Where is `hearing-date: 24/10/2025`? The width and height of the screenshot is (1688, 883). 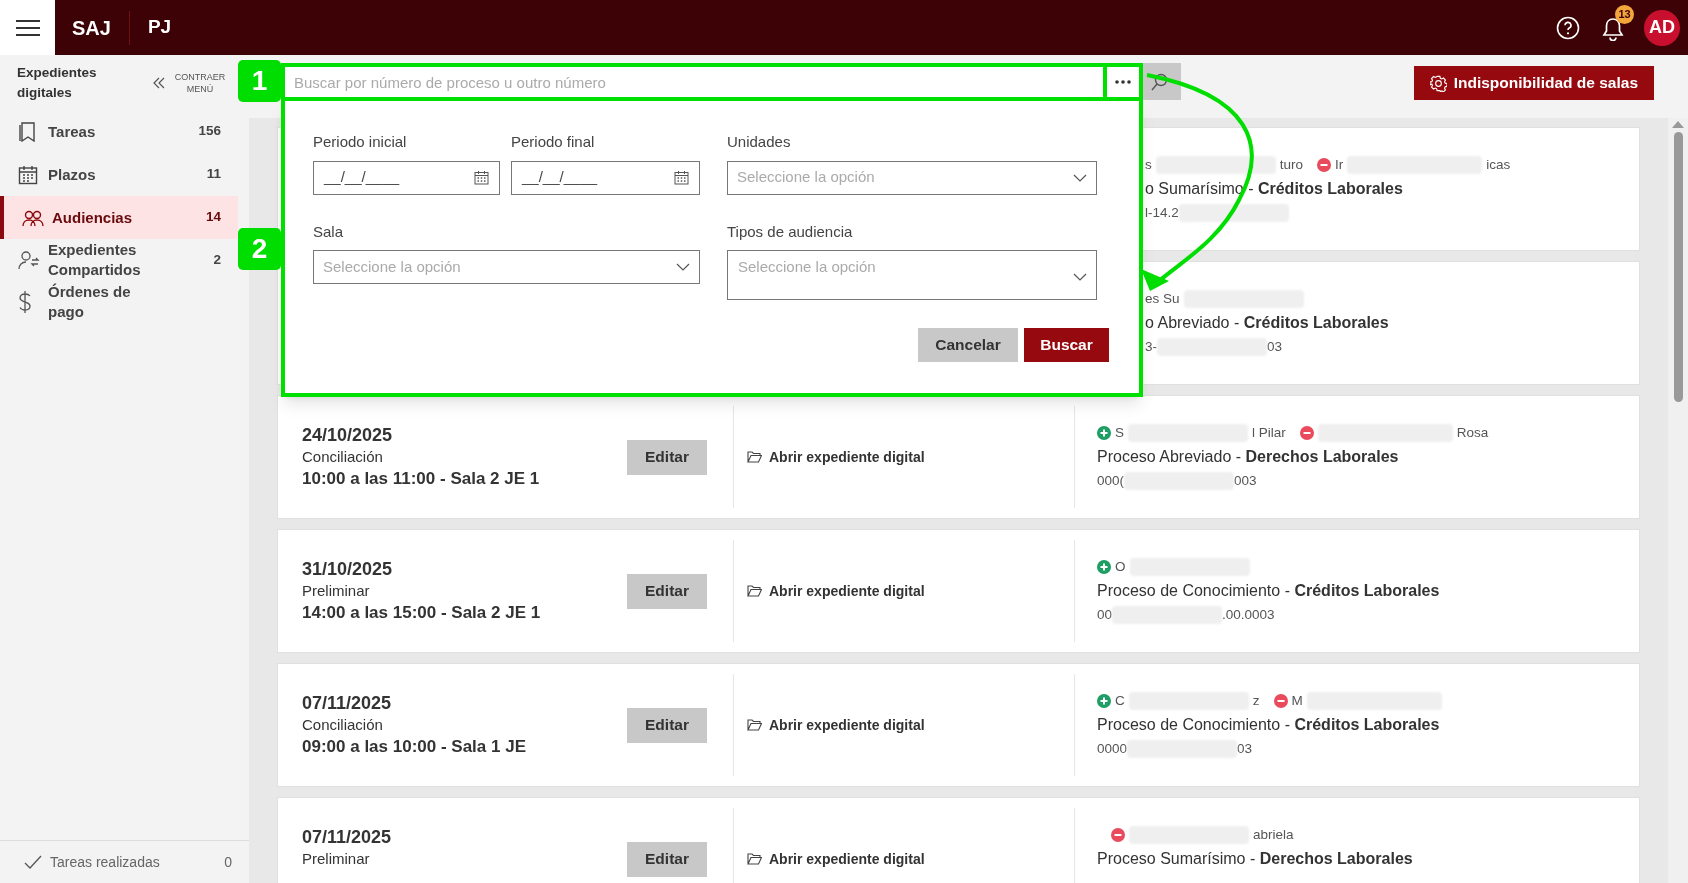 hearing-date: 24/10/2025 is located at coordinates (348, 435).